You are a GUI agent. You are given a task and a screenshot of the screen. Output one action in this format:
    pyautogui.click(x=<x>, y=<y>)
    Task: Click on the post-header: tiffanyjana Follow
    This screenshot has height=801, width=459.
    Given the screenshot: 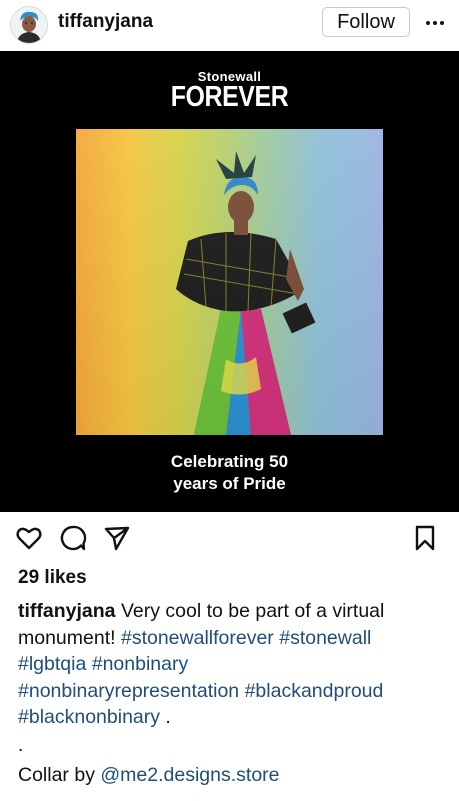 What is the action you would take?
    pyautogui.click(x=229, y=25)
    